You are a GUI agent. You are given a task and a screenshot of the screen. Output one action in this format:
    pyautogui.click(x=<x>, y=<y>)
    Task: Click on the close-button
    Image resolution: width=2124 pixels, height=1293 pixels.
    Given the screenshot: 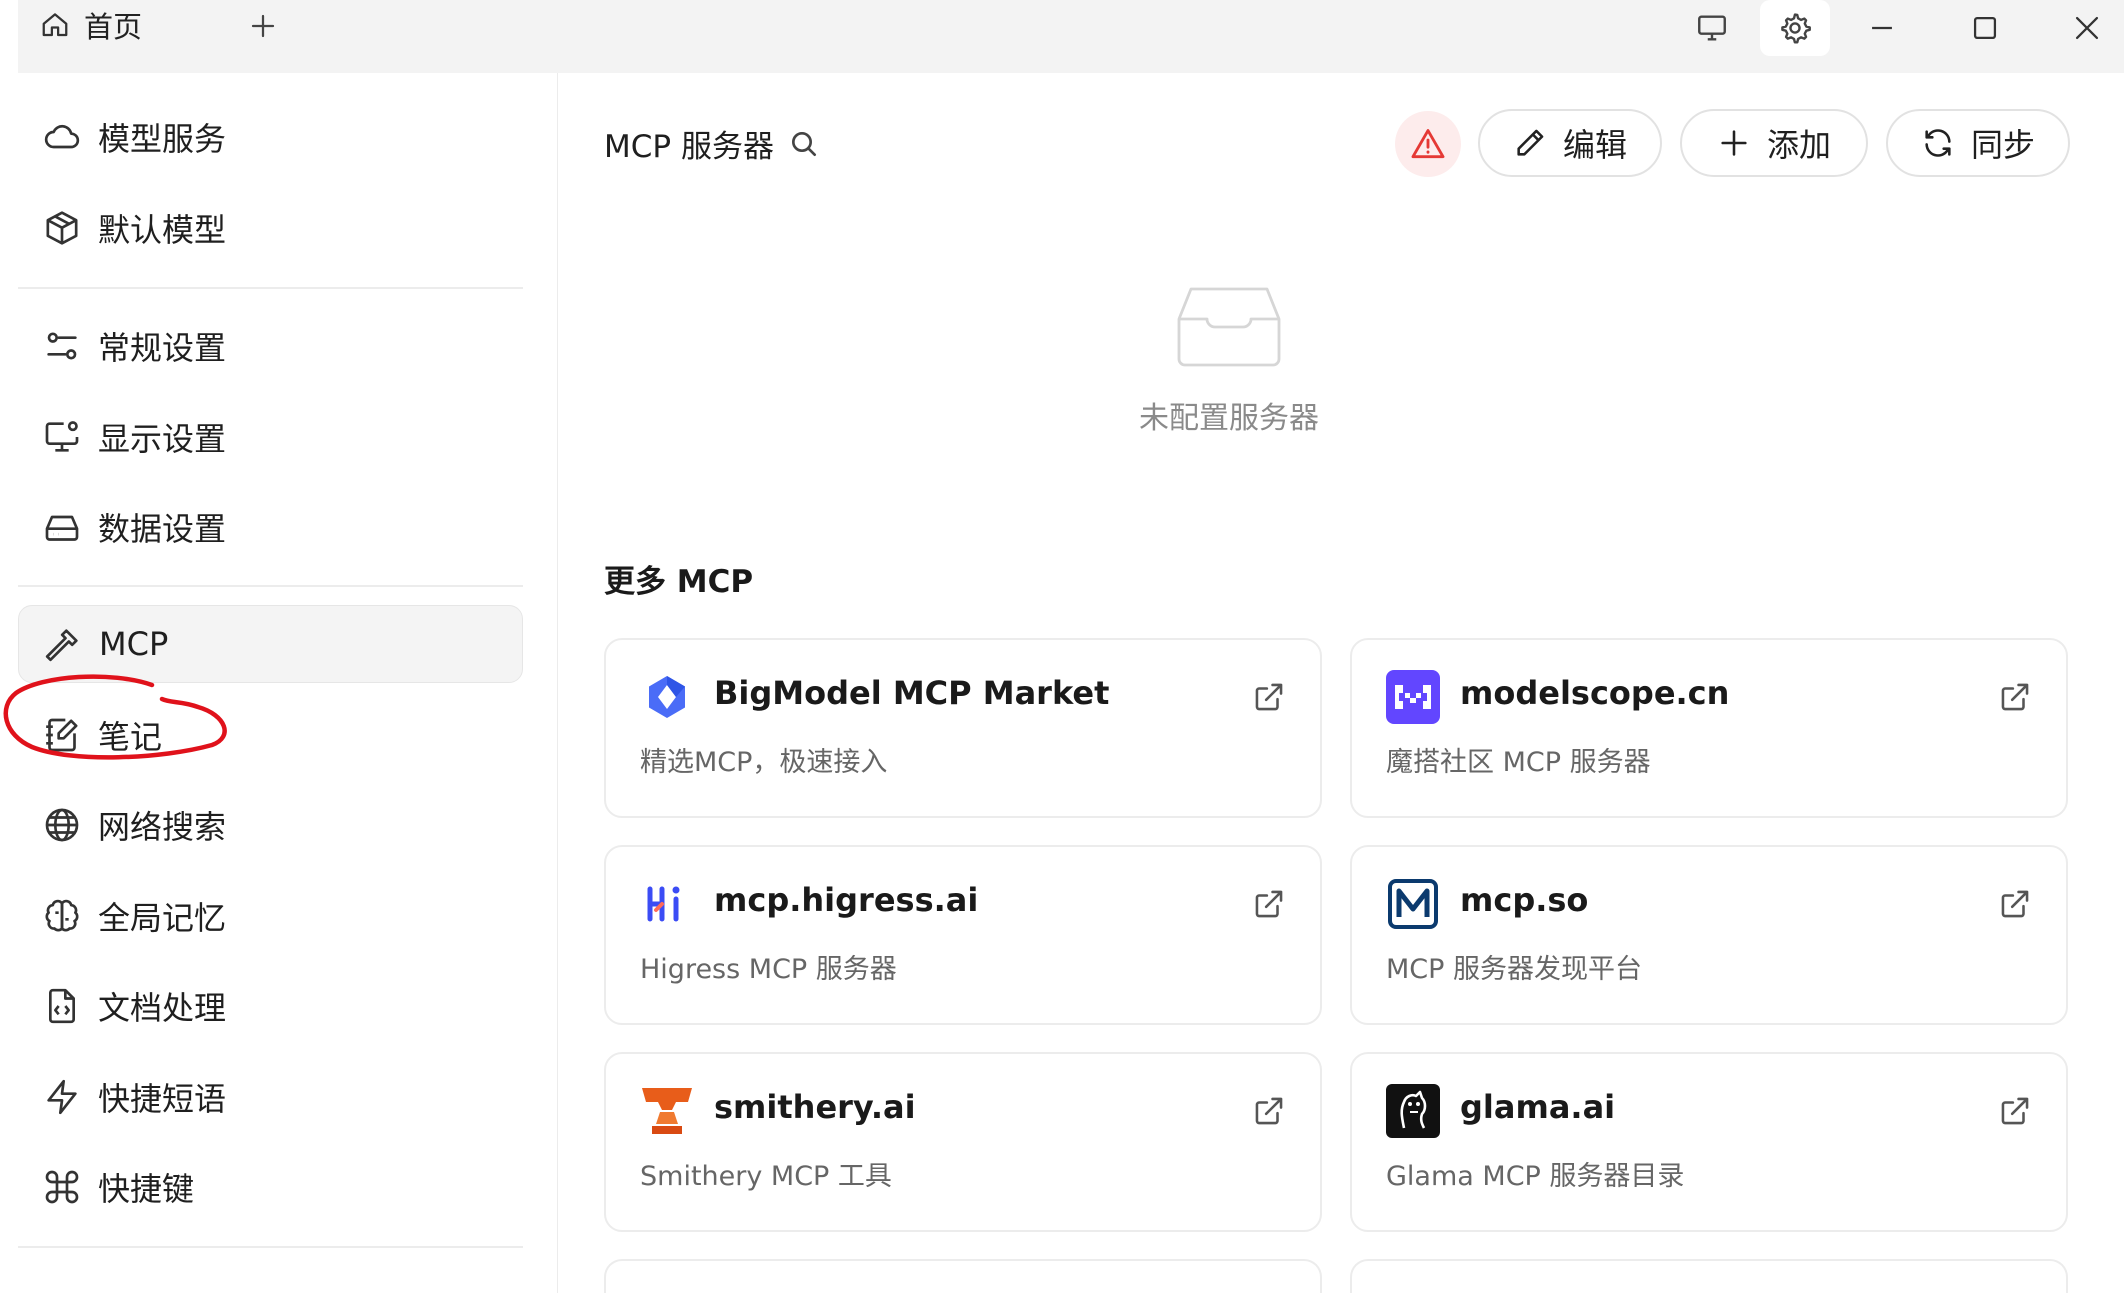 What is the action you would take?
    pyautogui.click(x=2087, y=28)
    